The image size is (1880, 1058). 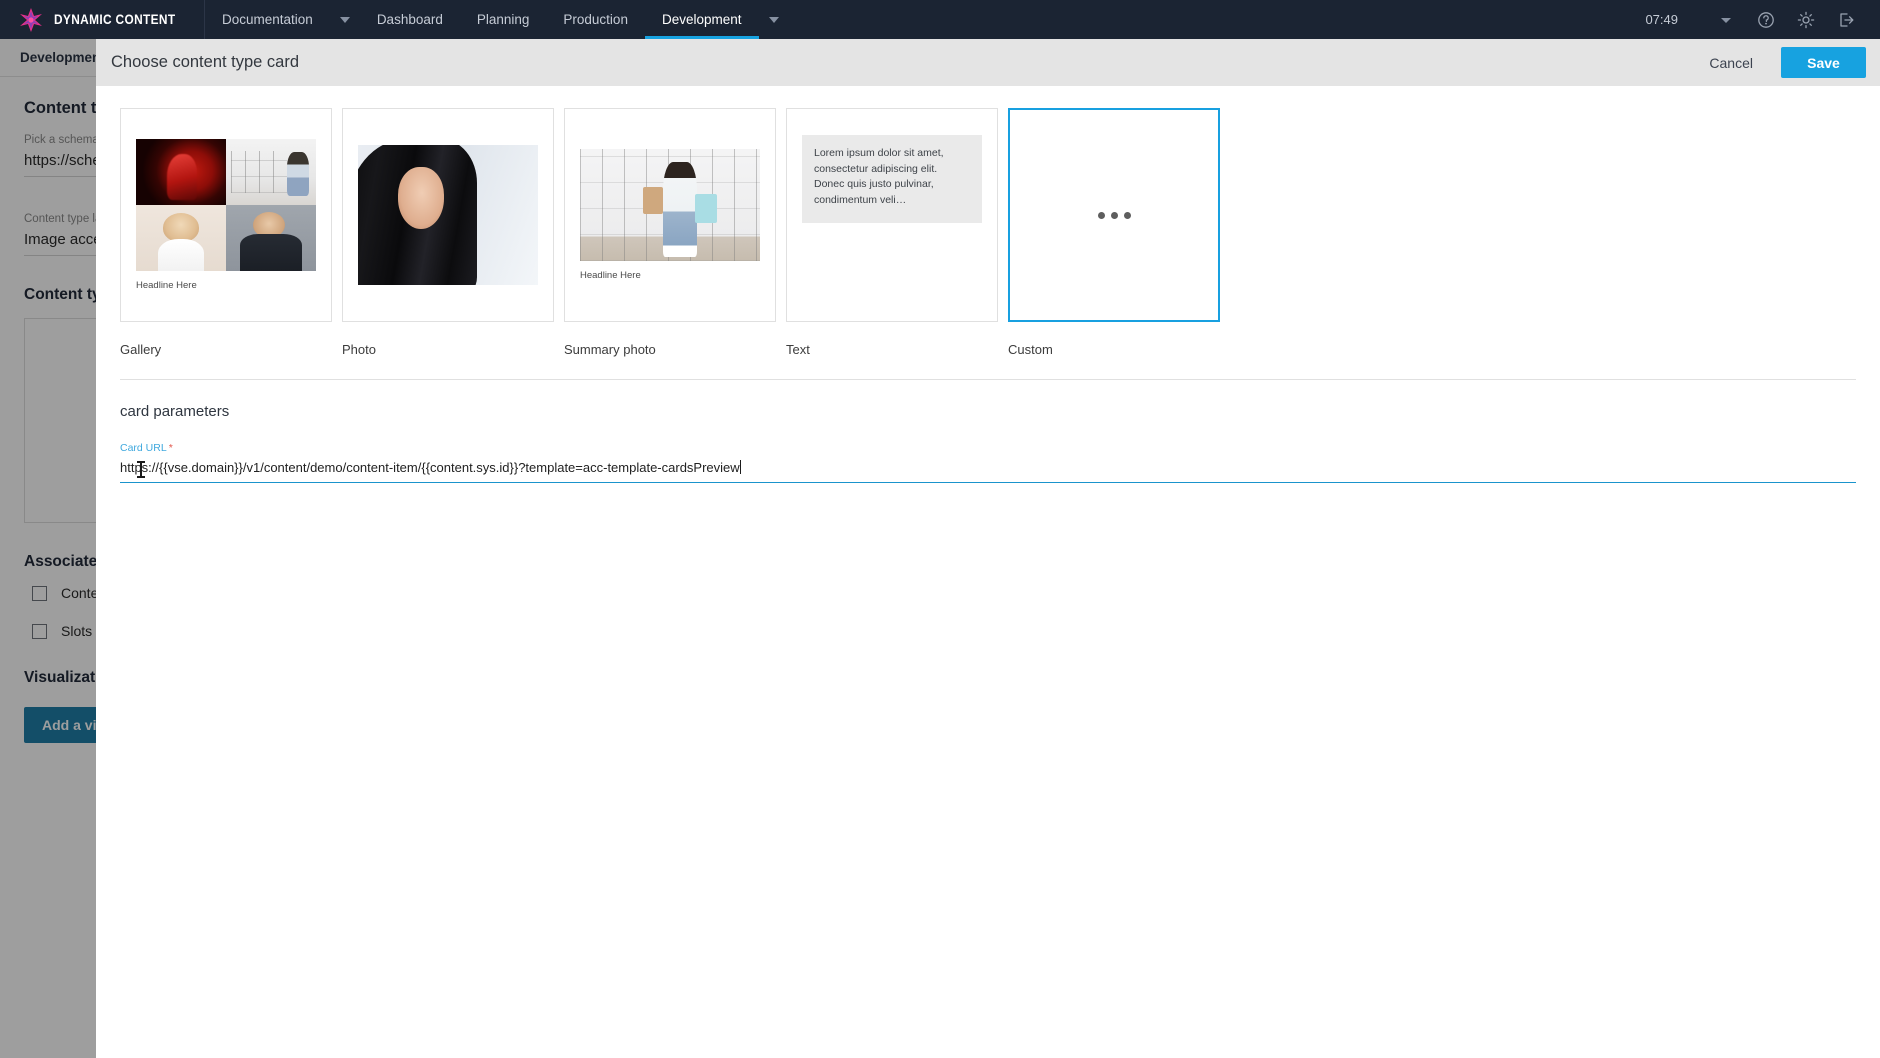 I want to click on card-parameters-title: card parameters, so click(x=175, y=411).